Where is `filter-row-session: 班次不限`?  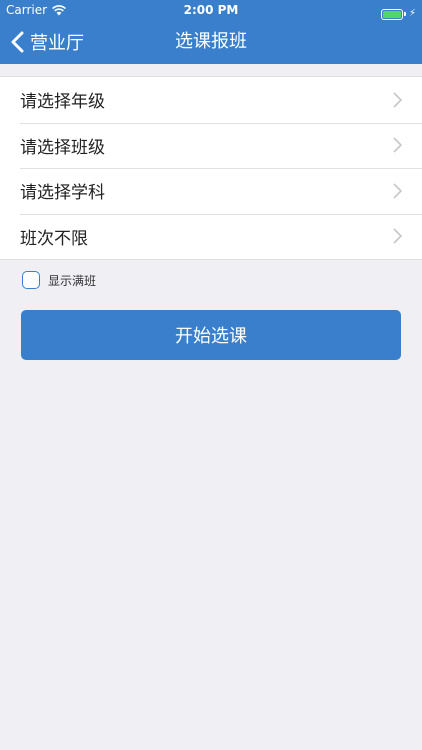 filter-row-session: 班次不限 is located at coordinates (211, 236).